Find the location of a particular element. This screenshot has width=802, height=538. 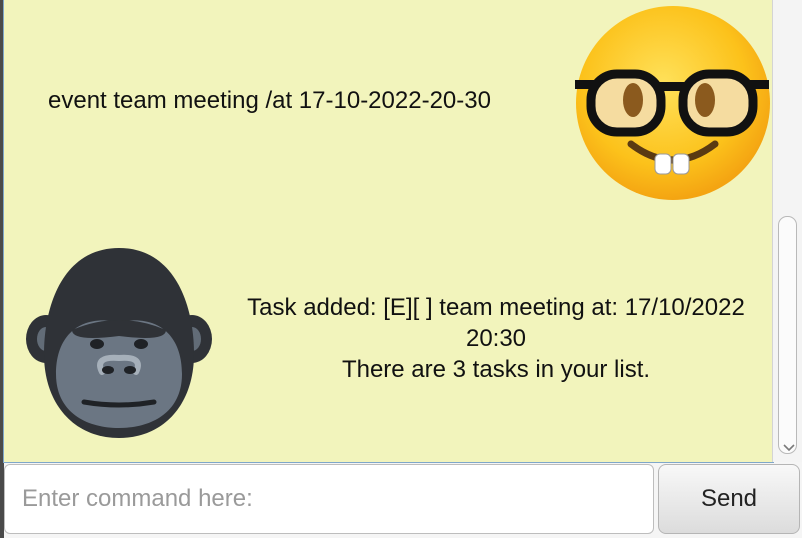

send-button: Send is located at coordinates (729, 499).